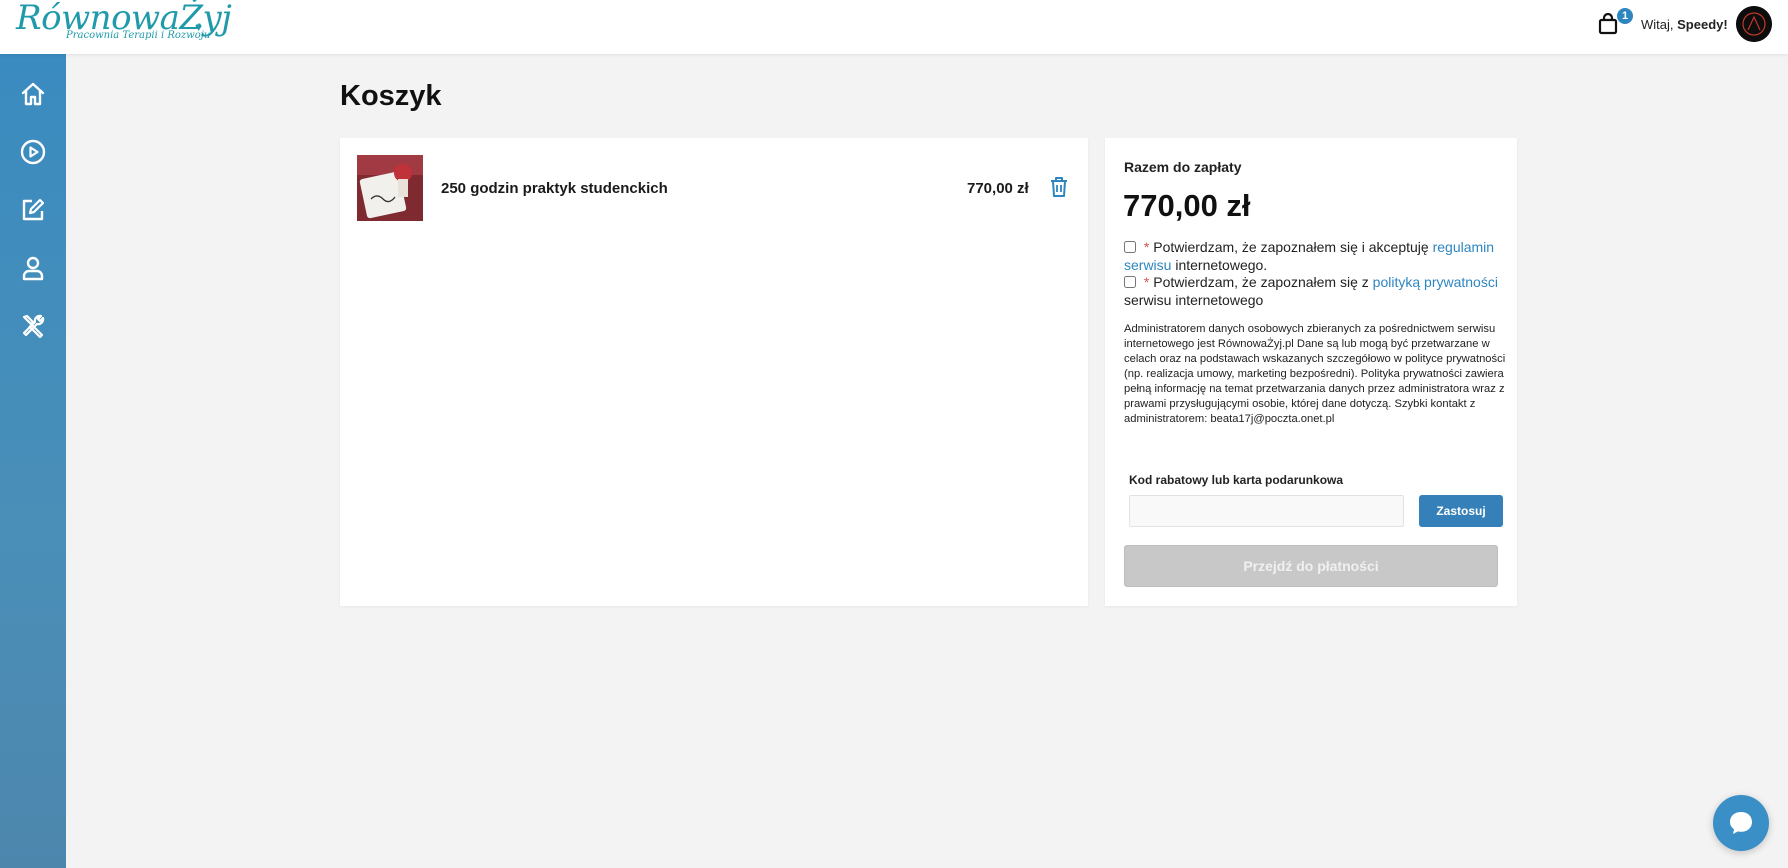  I want to click on sidebar-item-notes, so click(33, 210).